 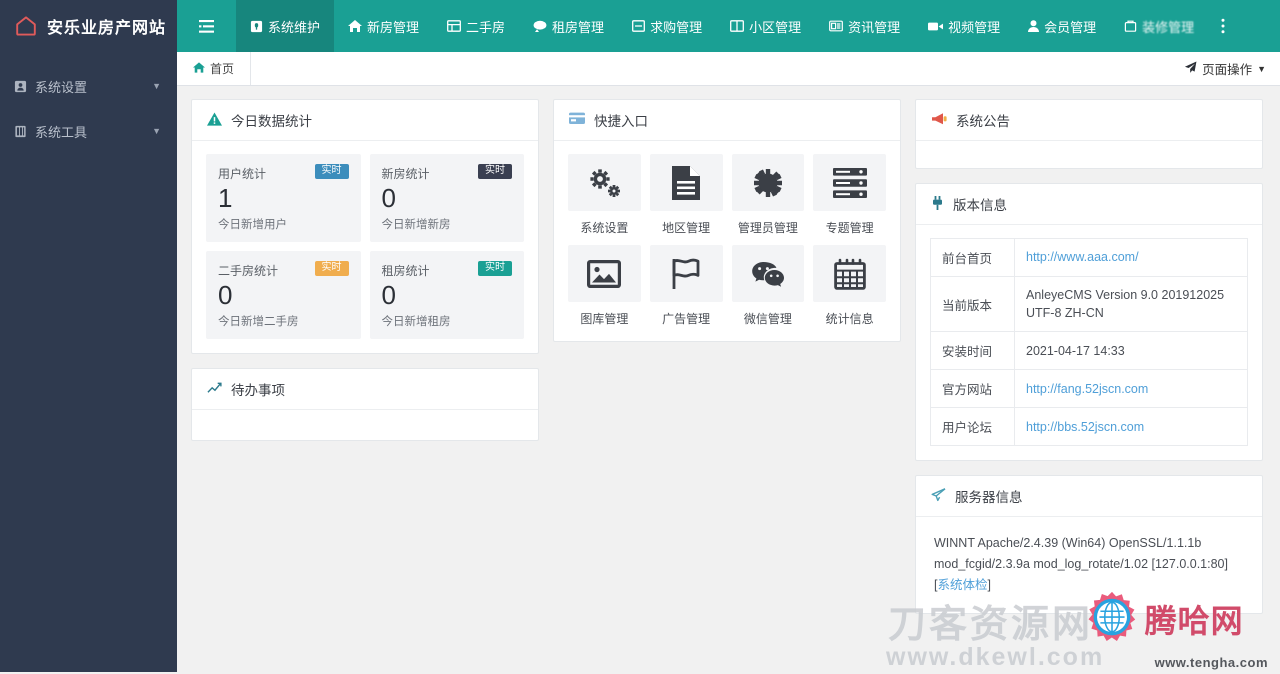 What do you see at coordinates (972, 389) in the screenshot?
I see `row-key: 官方网站` at bounding box center [972, 389].